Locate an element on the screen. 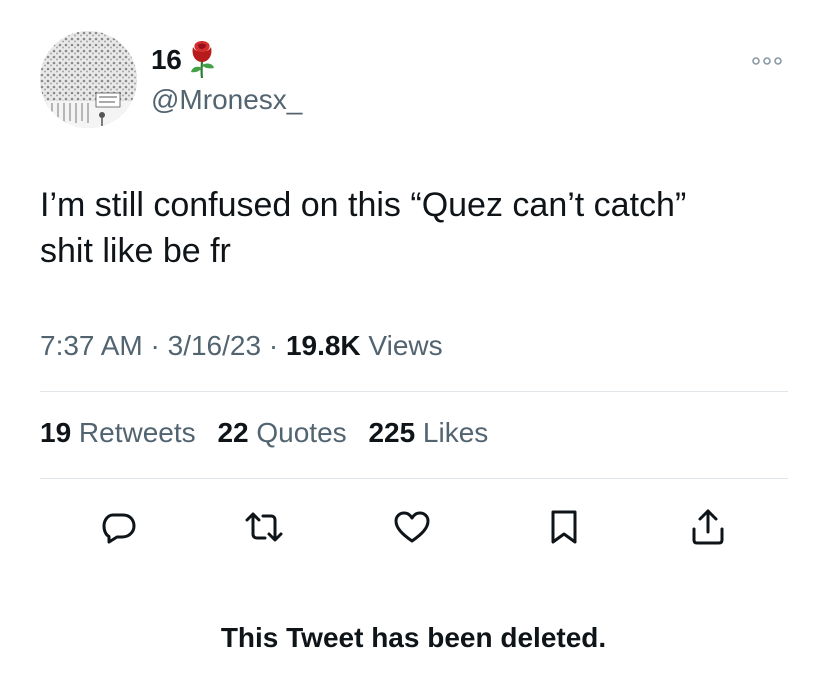 The width and height of the screenshot is (827, 675). share-button is located at coordinates (708, 527).